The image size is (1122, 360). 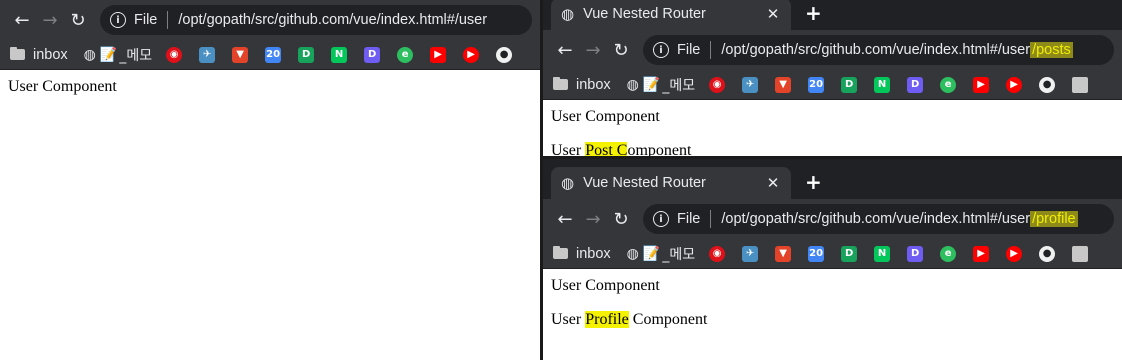 I want to click on tab-strip: ◍ Vue Nested Router ✕ +, so click(x=832, y=179).